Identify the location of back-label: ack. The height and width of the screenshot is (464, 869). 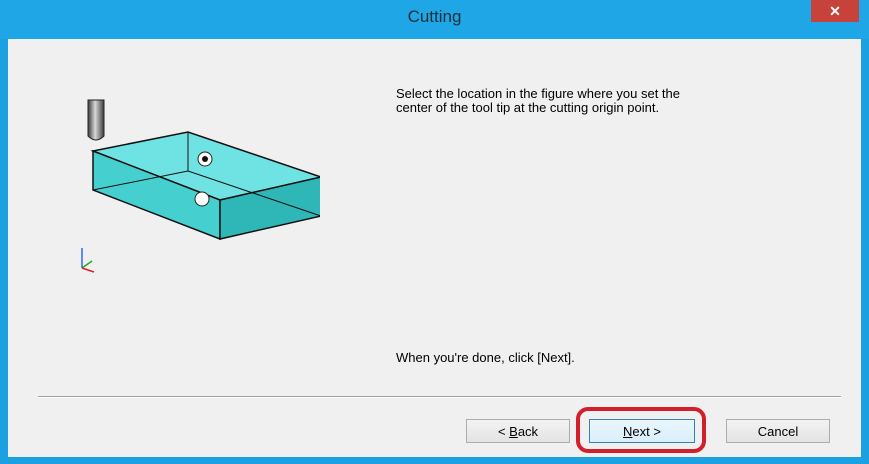
(528, 431).